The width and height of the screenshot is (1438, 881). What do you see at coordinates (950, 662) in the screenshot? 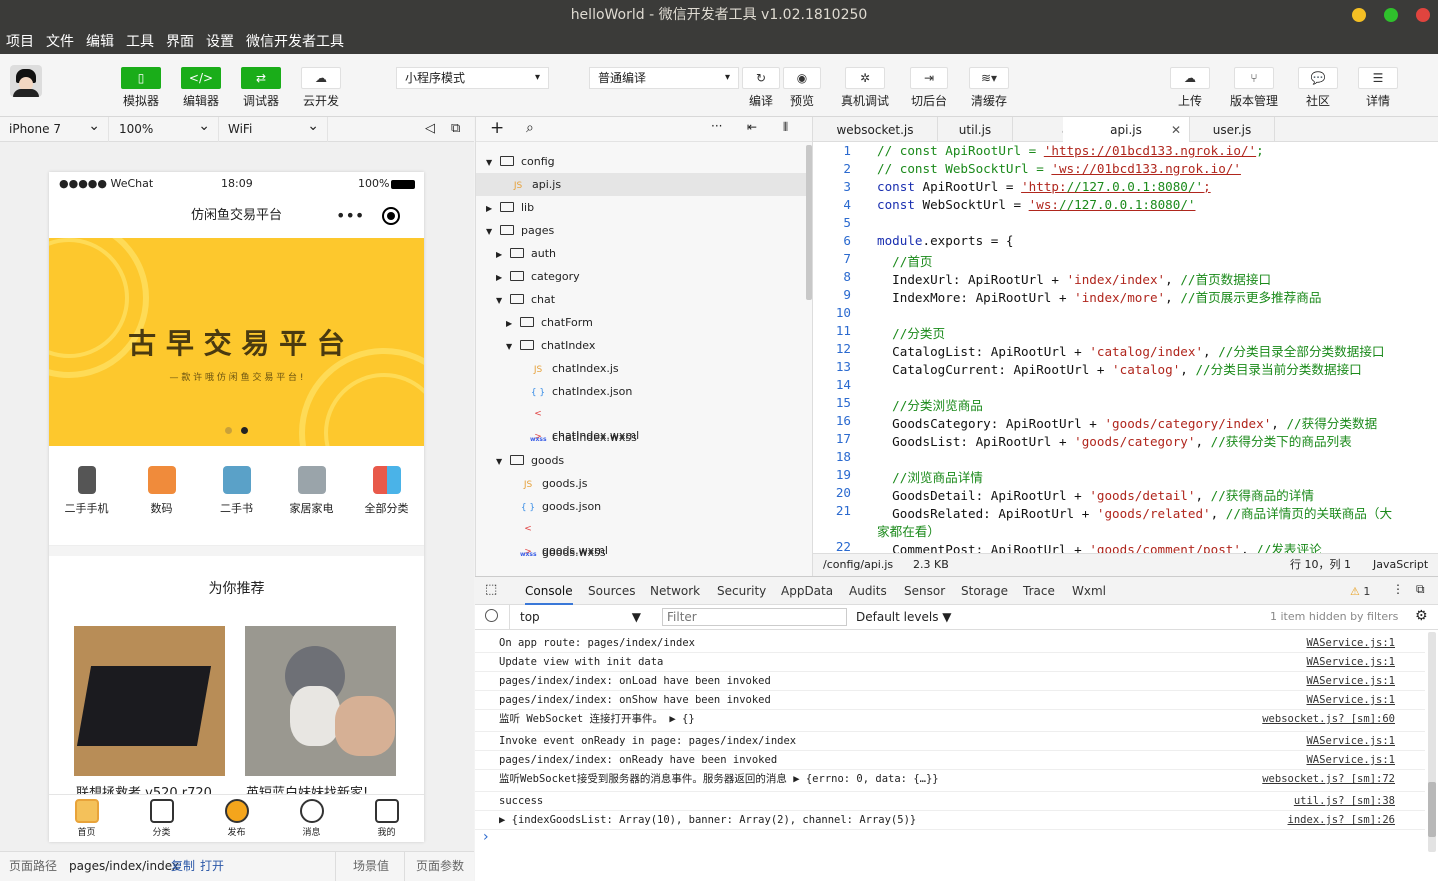
I see `console-message: Update view with init data WAService.js:1` at bounding box center [950, 662].